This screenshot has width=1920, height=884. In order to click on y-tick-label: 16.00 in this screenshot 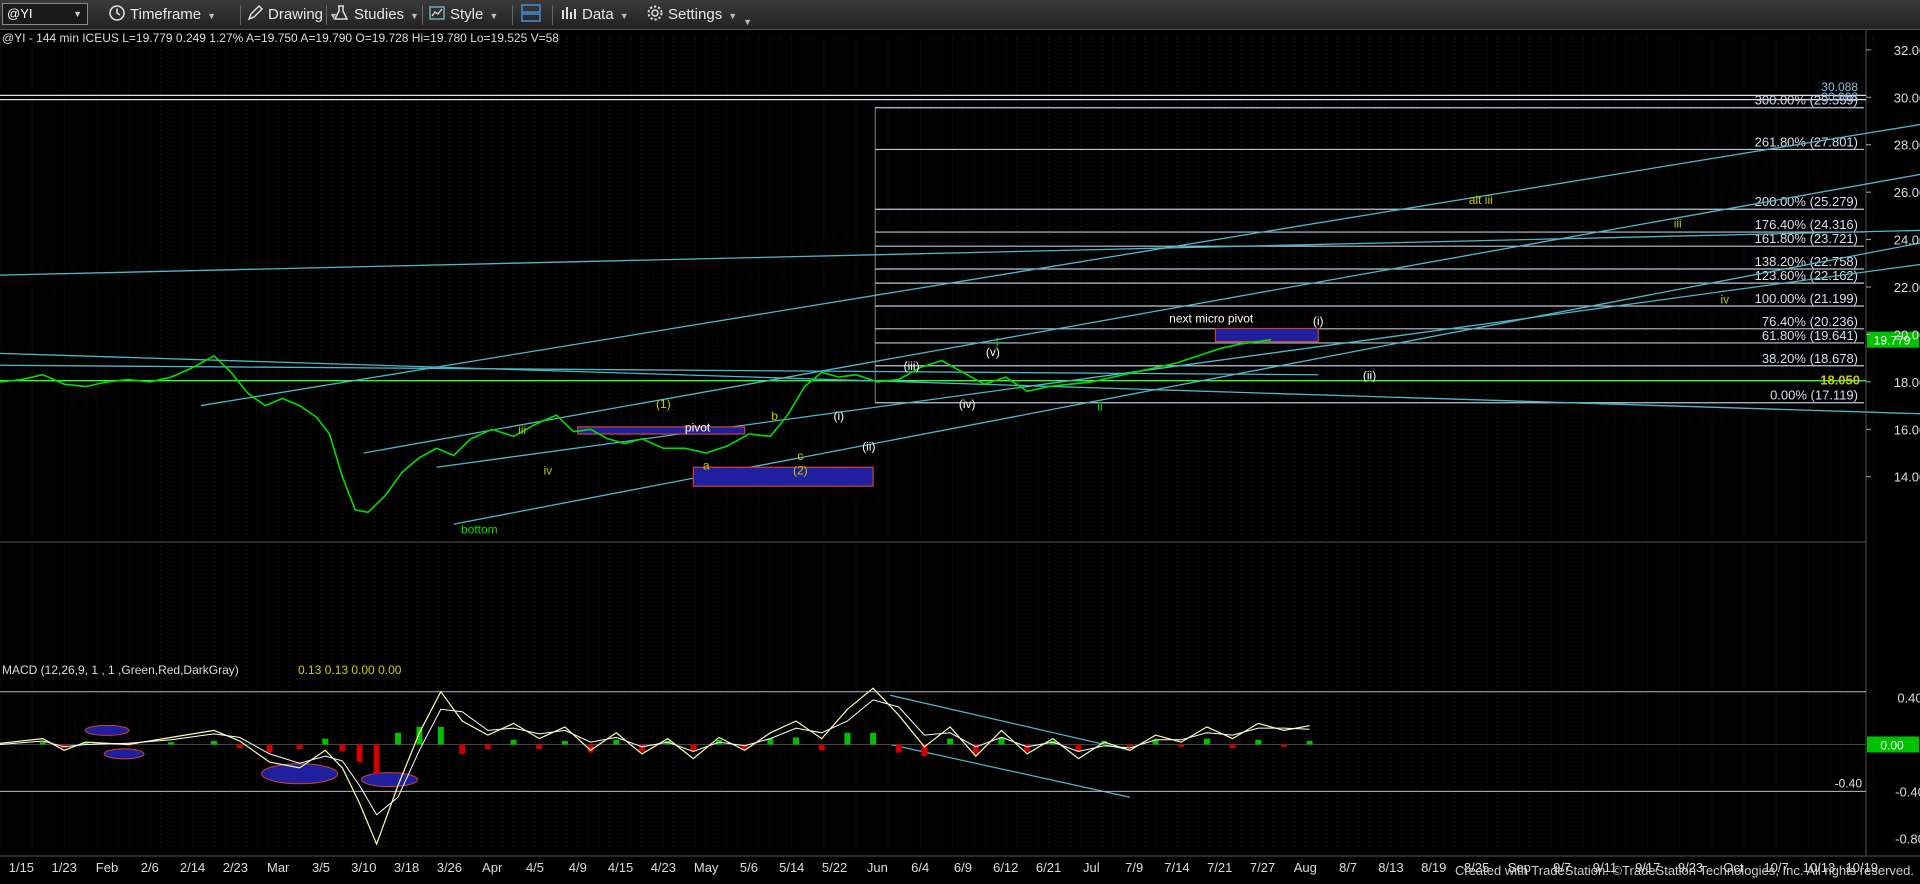, I will do `click(1907, 429)`.